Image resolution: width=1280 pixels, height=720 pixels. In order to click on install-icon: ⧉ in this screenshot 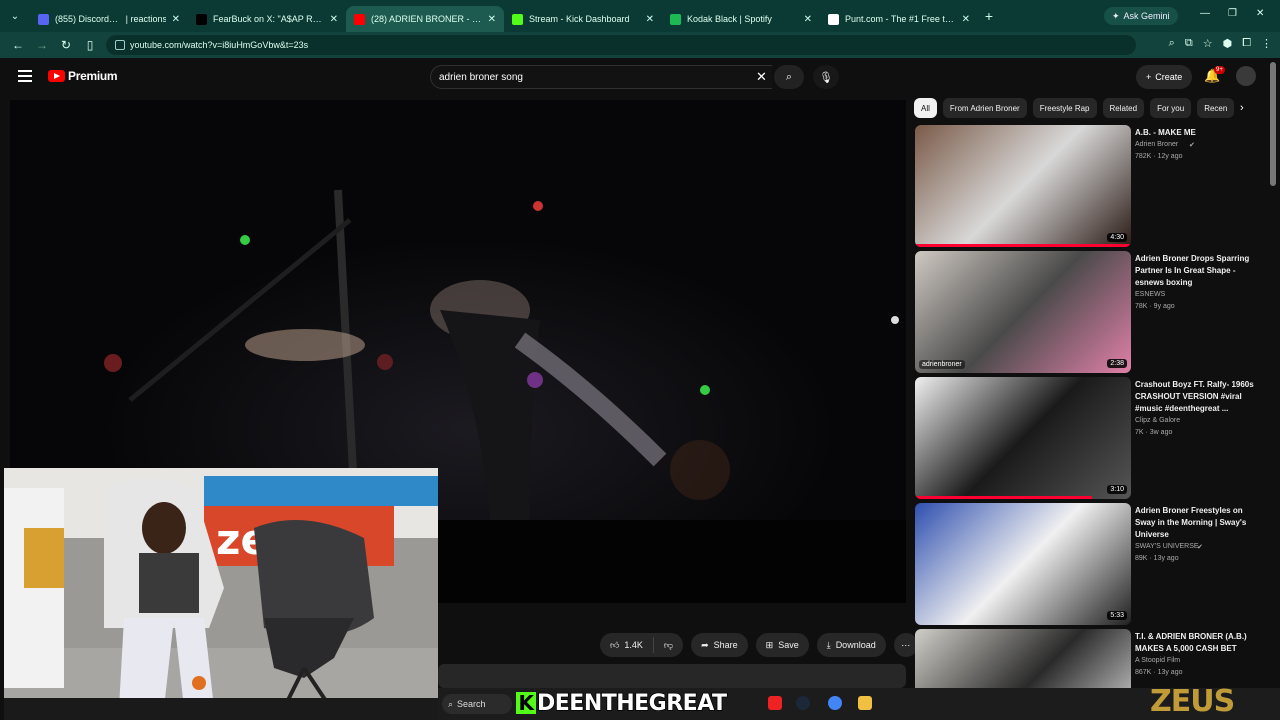, I will do `click(1189, 43)`.